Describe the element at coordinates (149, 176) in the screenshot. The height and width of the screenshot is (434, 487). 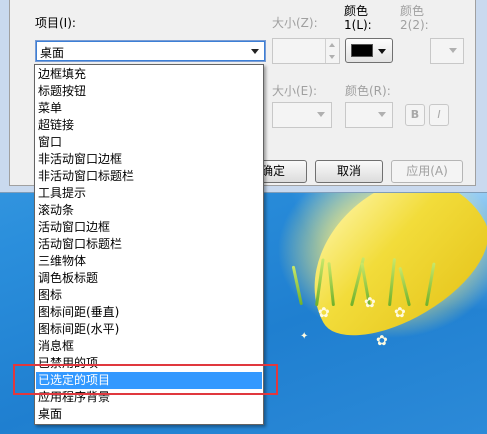
I see `dropdown-item: 非活动窗口标题栏` at that location.